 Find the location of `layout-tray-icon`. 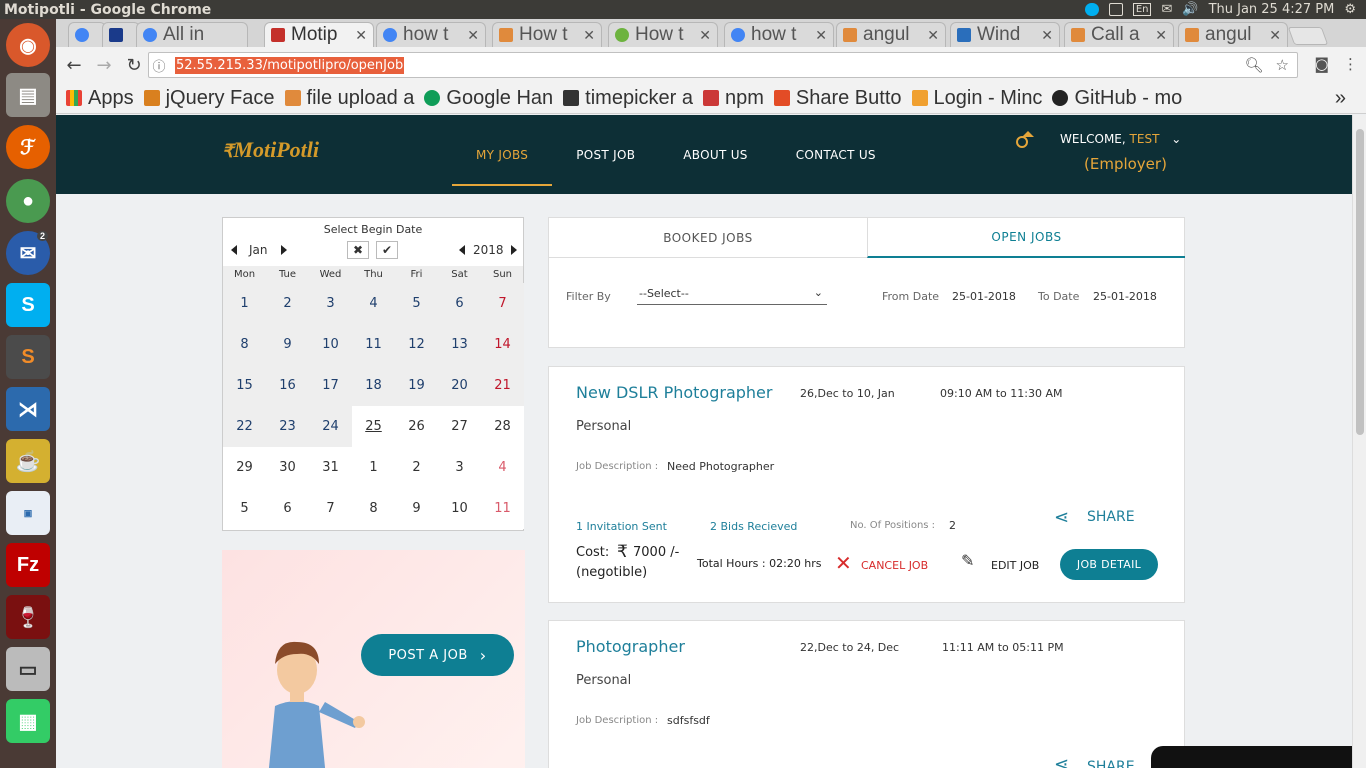

layout-tray-icon is located at coordinates (1115, 9).